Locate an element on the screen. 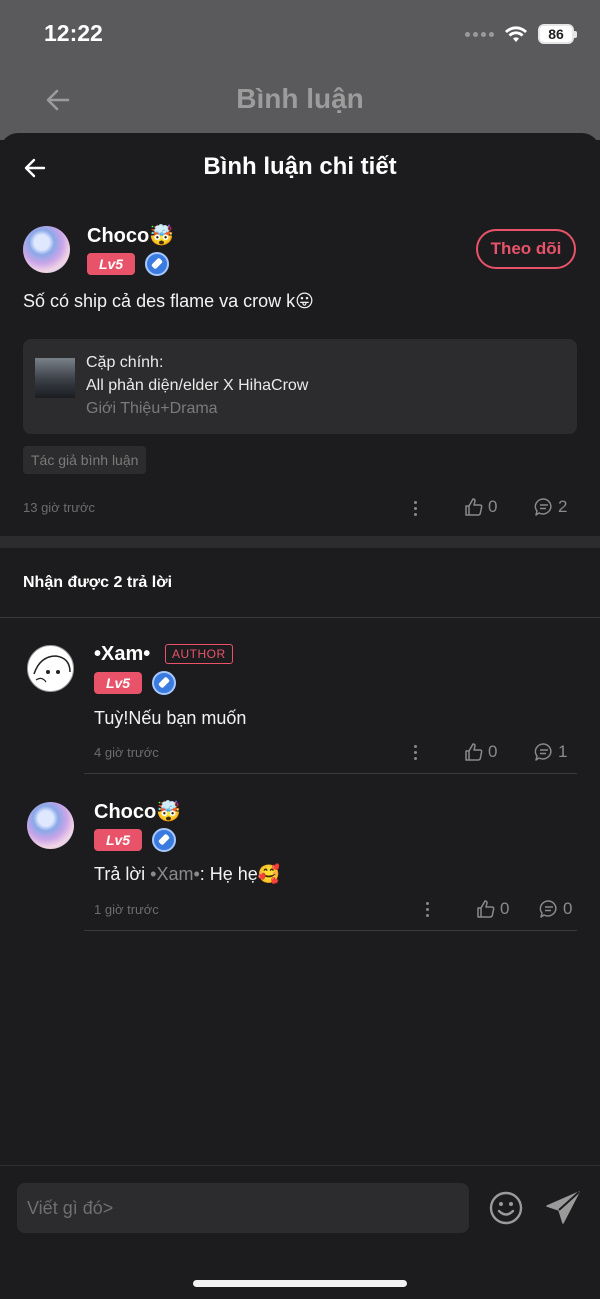  author-badge: AUTHOR is located at coordinates (199, 654).